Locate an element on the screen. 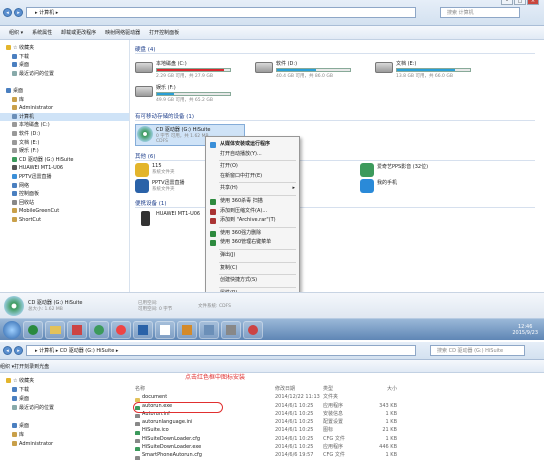 The height and width of the screenshot is (476, 544). menu-item: 共享(H) ▸ is located at coordinates (252, 189).